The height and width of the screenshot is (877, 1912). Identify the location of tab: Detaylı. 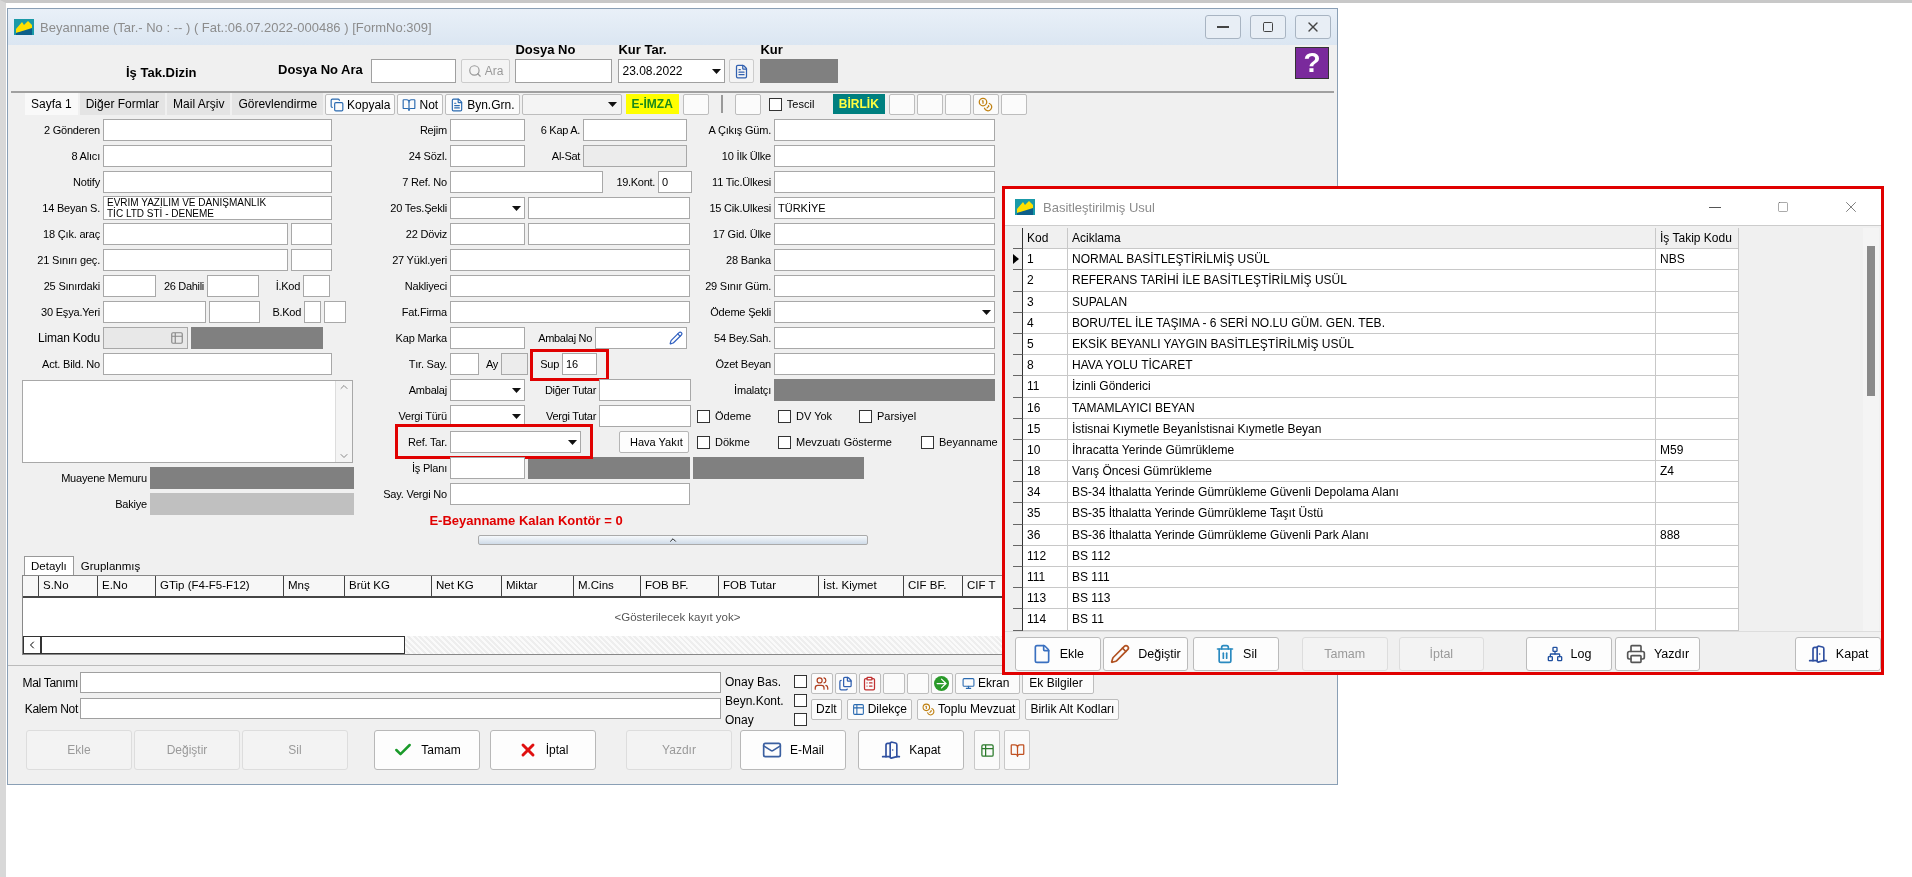
(49, 565).